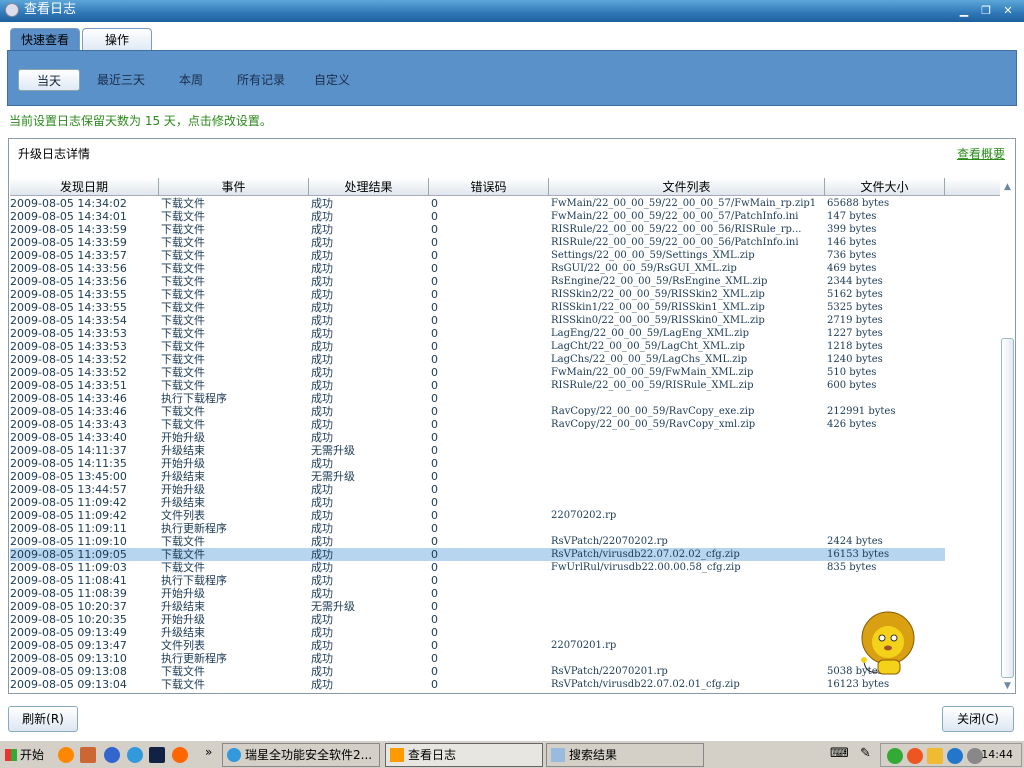 The width and height of the screenshot is (1024, 768). What do you see at coordinates (135, 755) in the screenshot?
I see `quicklaunch-ie-icon` at bounding box center [135, 755].